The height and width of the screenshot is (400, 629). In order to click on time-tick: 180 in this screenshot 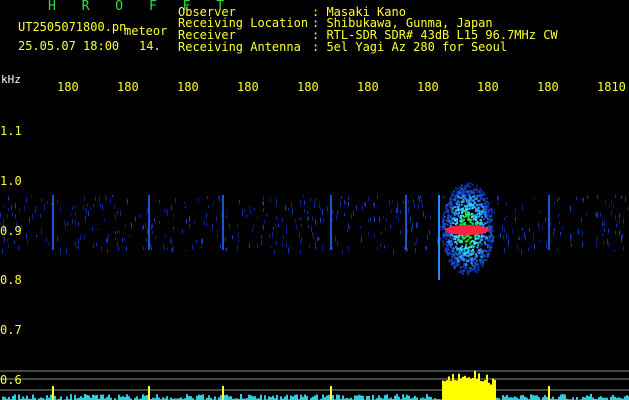, I will do `click(308, 87)`.